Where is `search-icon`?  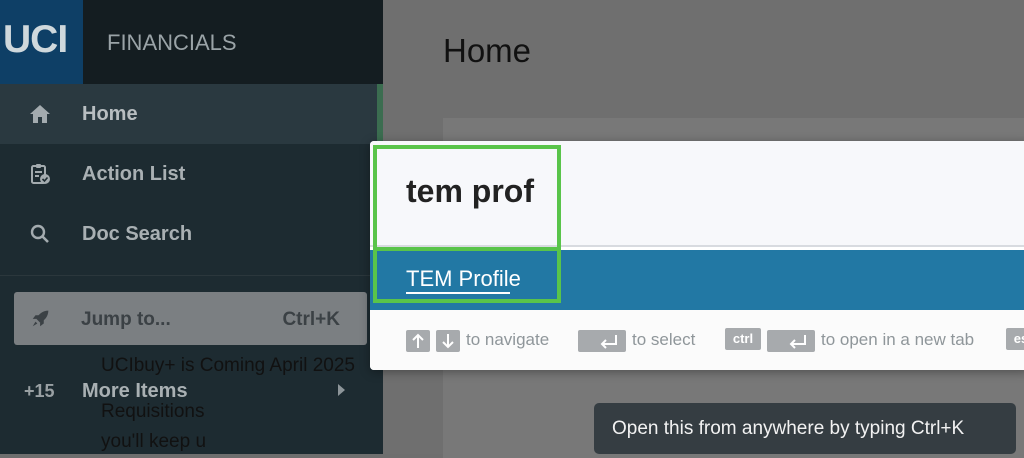
search-icon is located at coordinates (40, 234).